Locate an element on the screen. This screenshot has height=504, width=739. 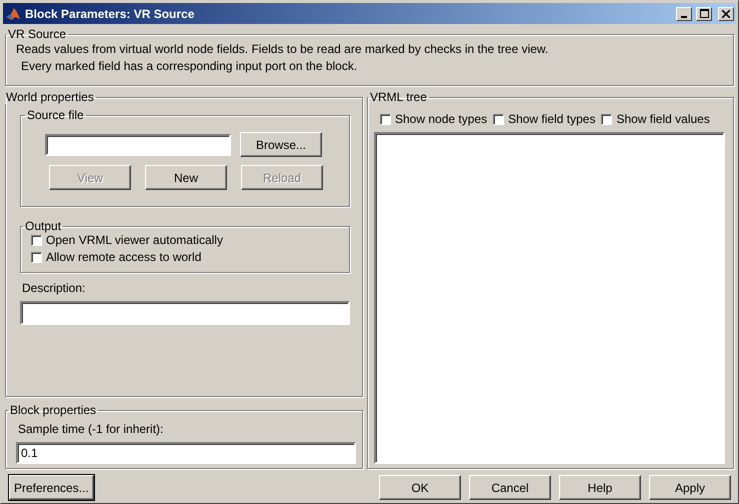
maximize-icon is located at coordinates (704, 13).